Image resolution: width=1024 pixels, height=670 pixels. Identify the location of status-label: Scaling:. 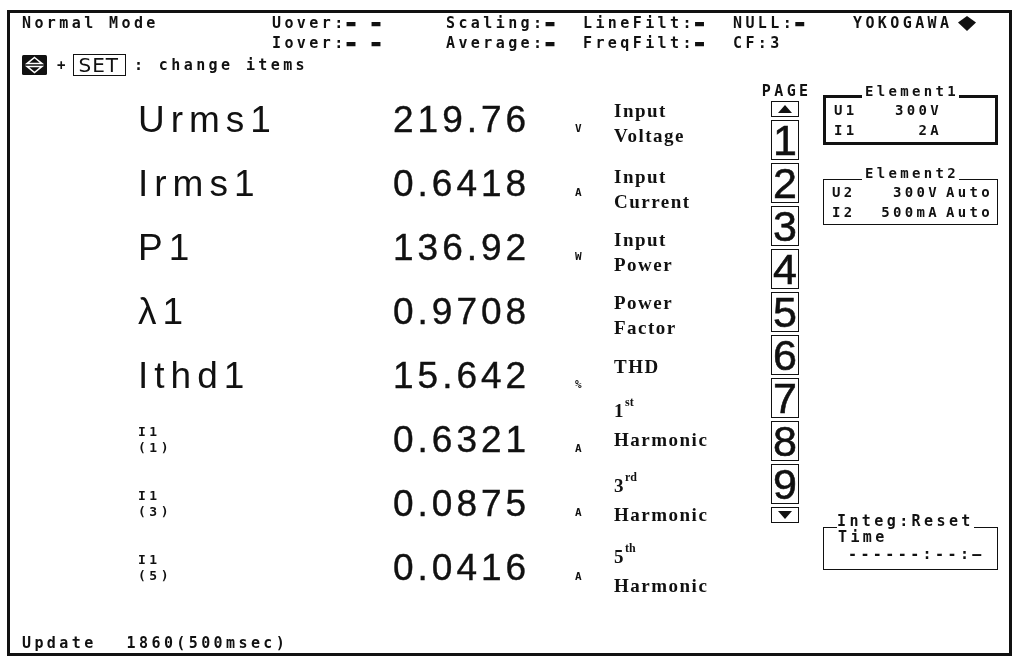
(496, 23).